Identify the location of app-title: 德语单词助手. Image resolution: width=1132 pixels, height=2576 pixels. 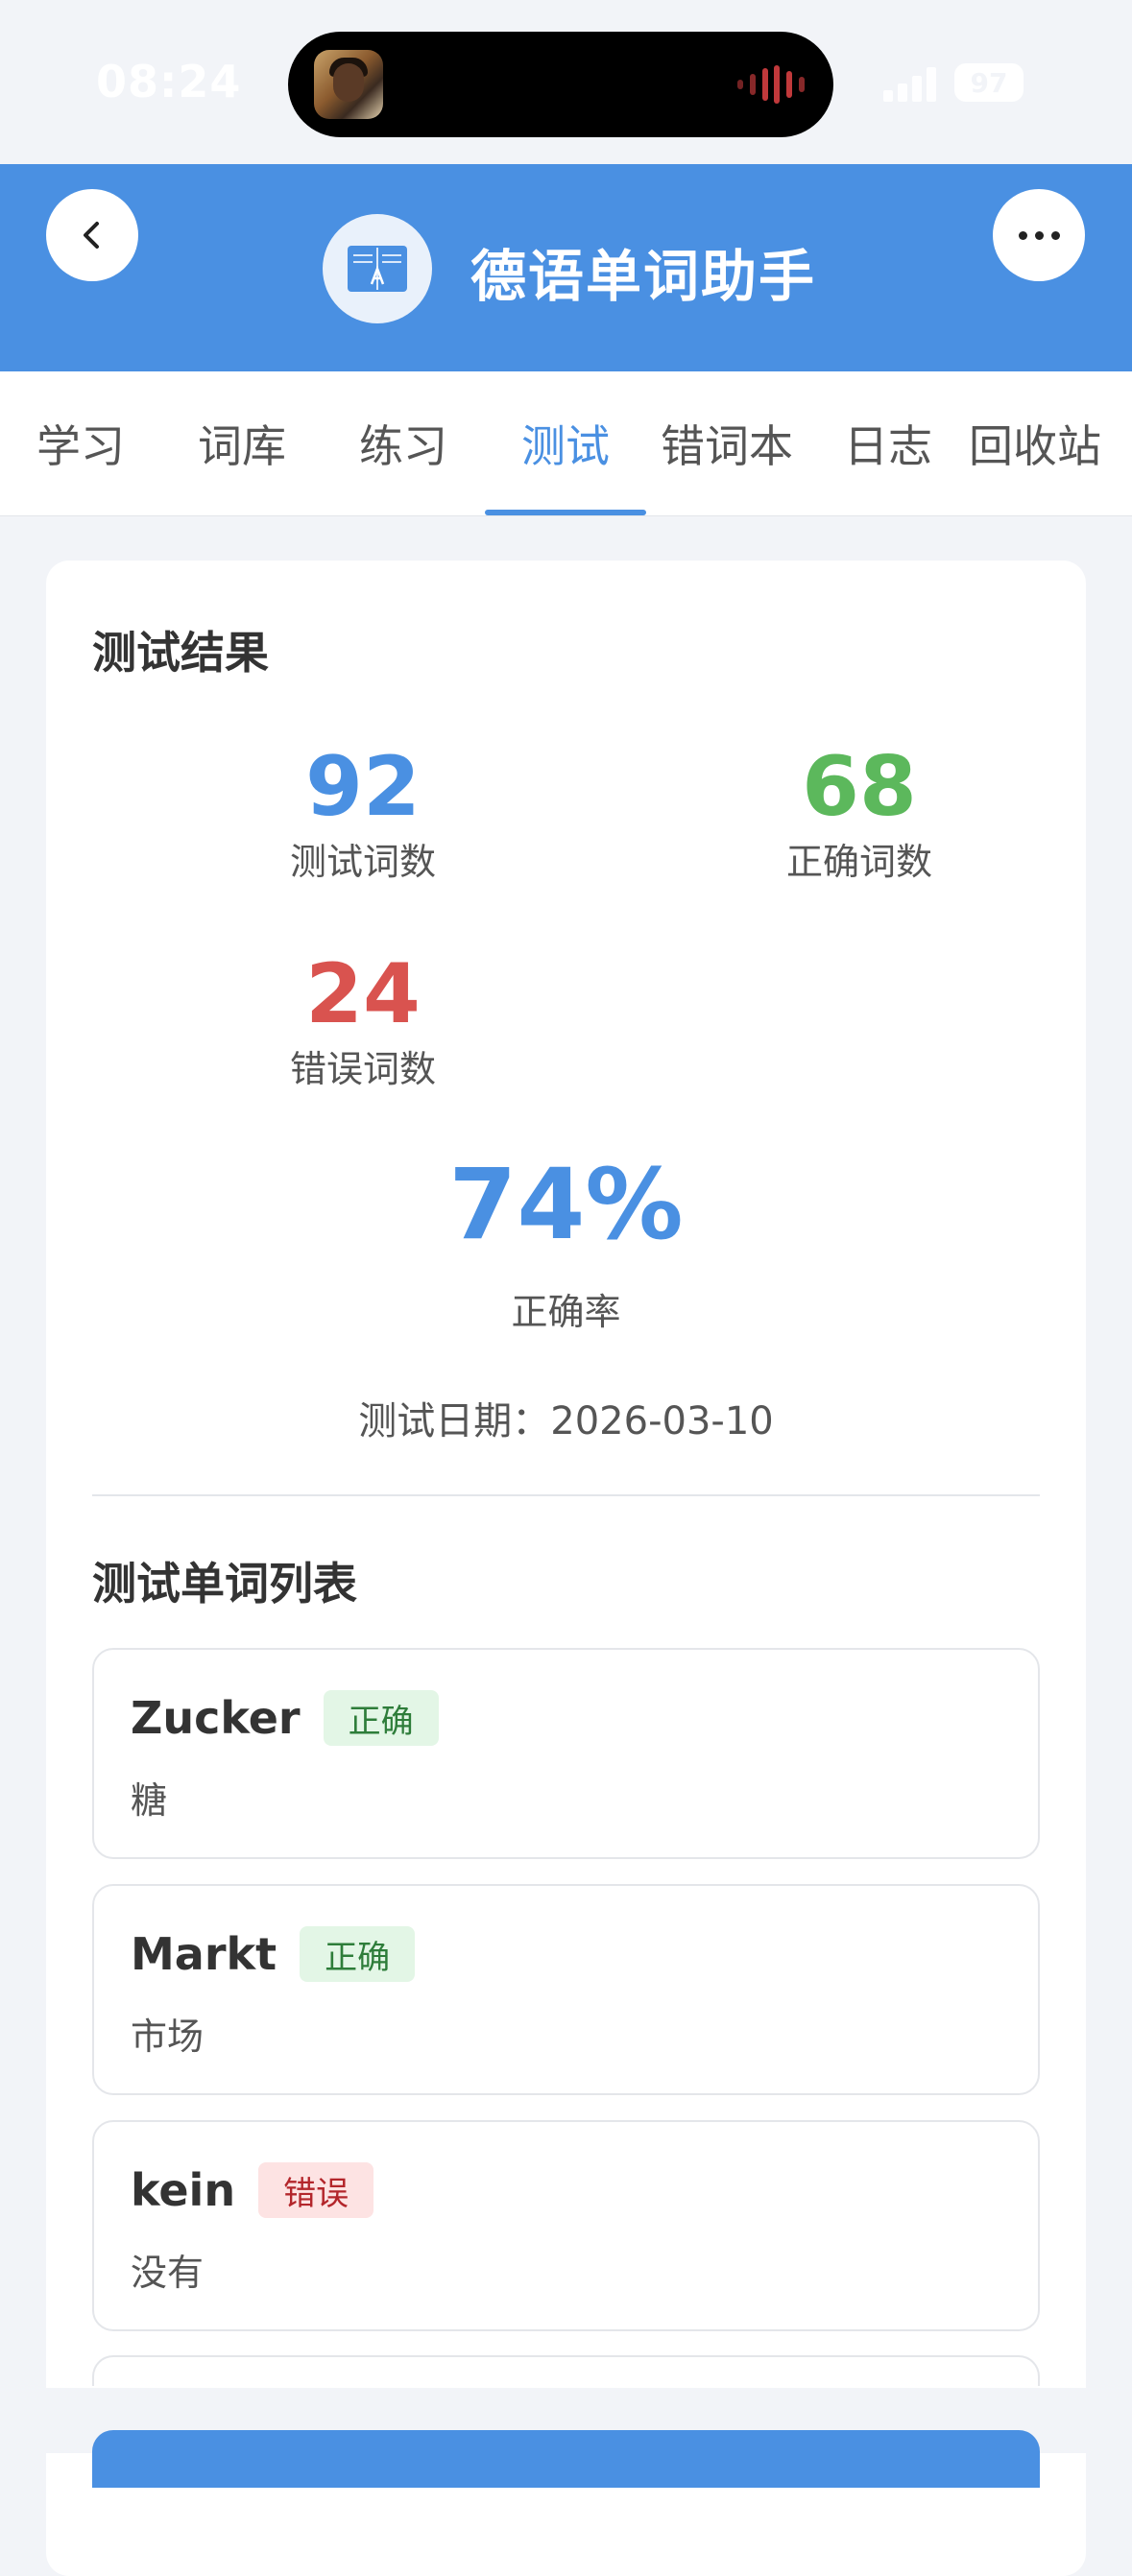
(644, 276).